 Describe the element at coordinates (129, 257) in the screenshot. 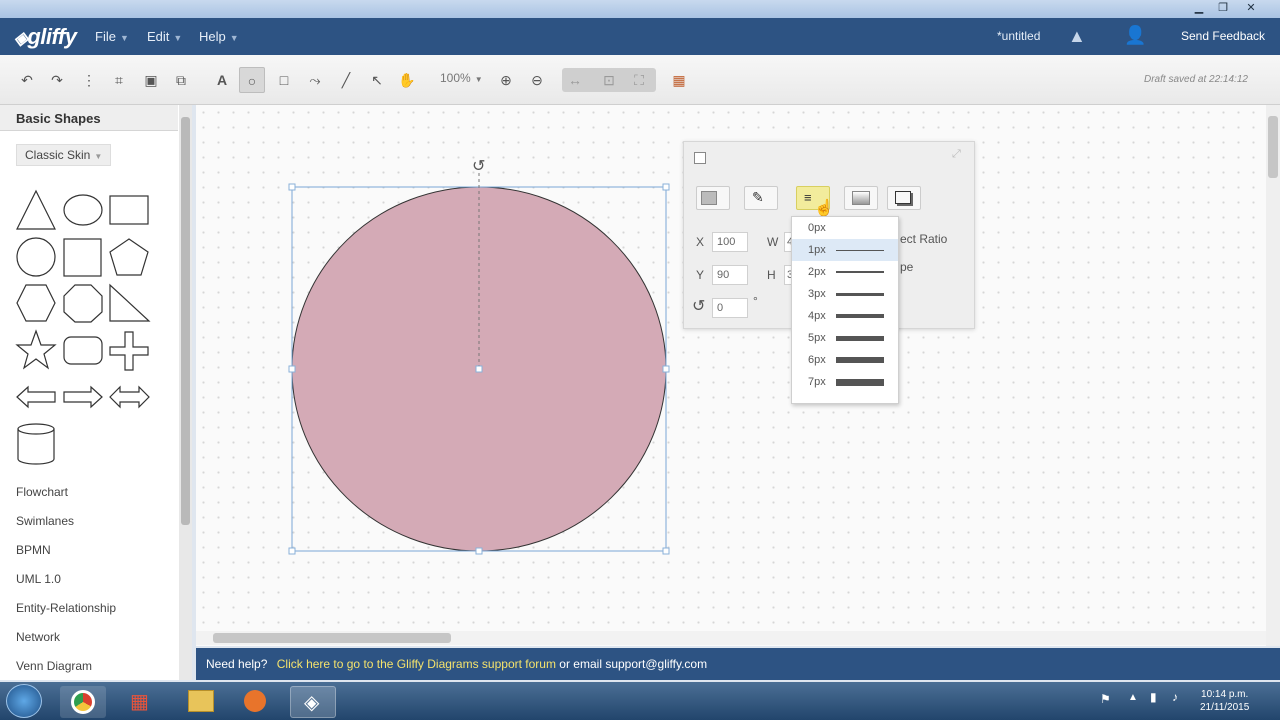

I see `pentagon-shape` at that location.